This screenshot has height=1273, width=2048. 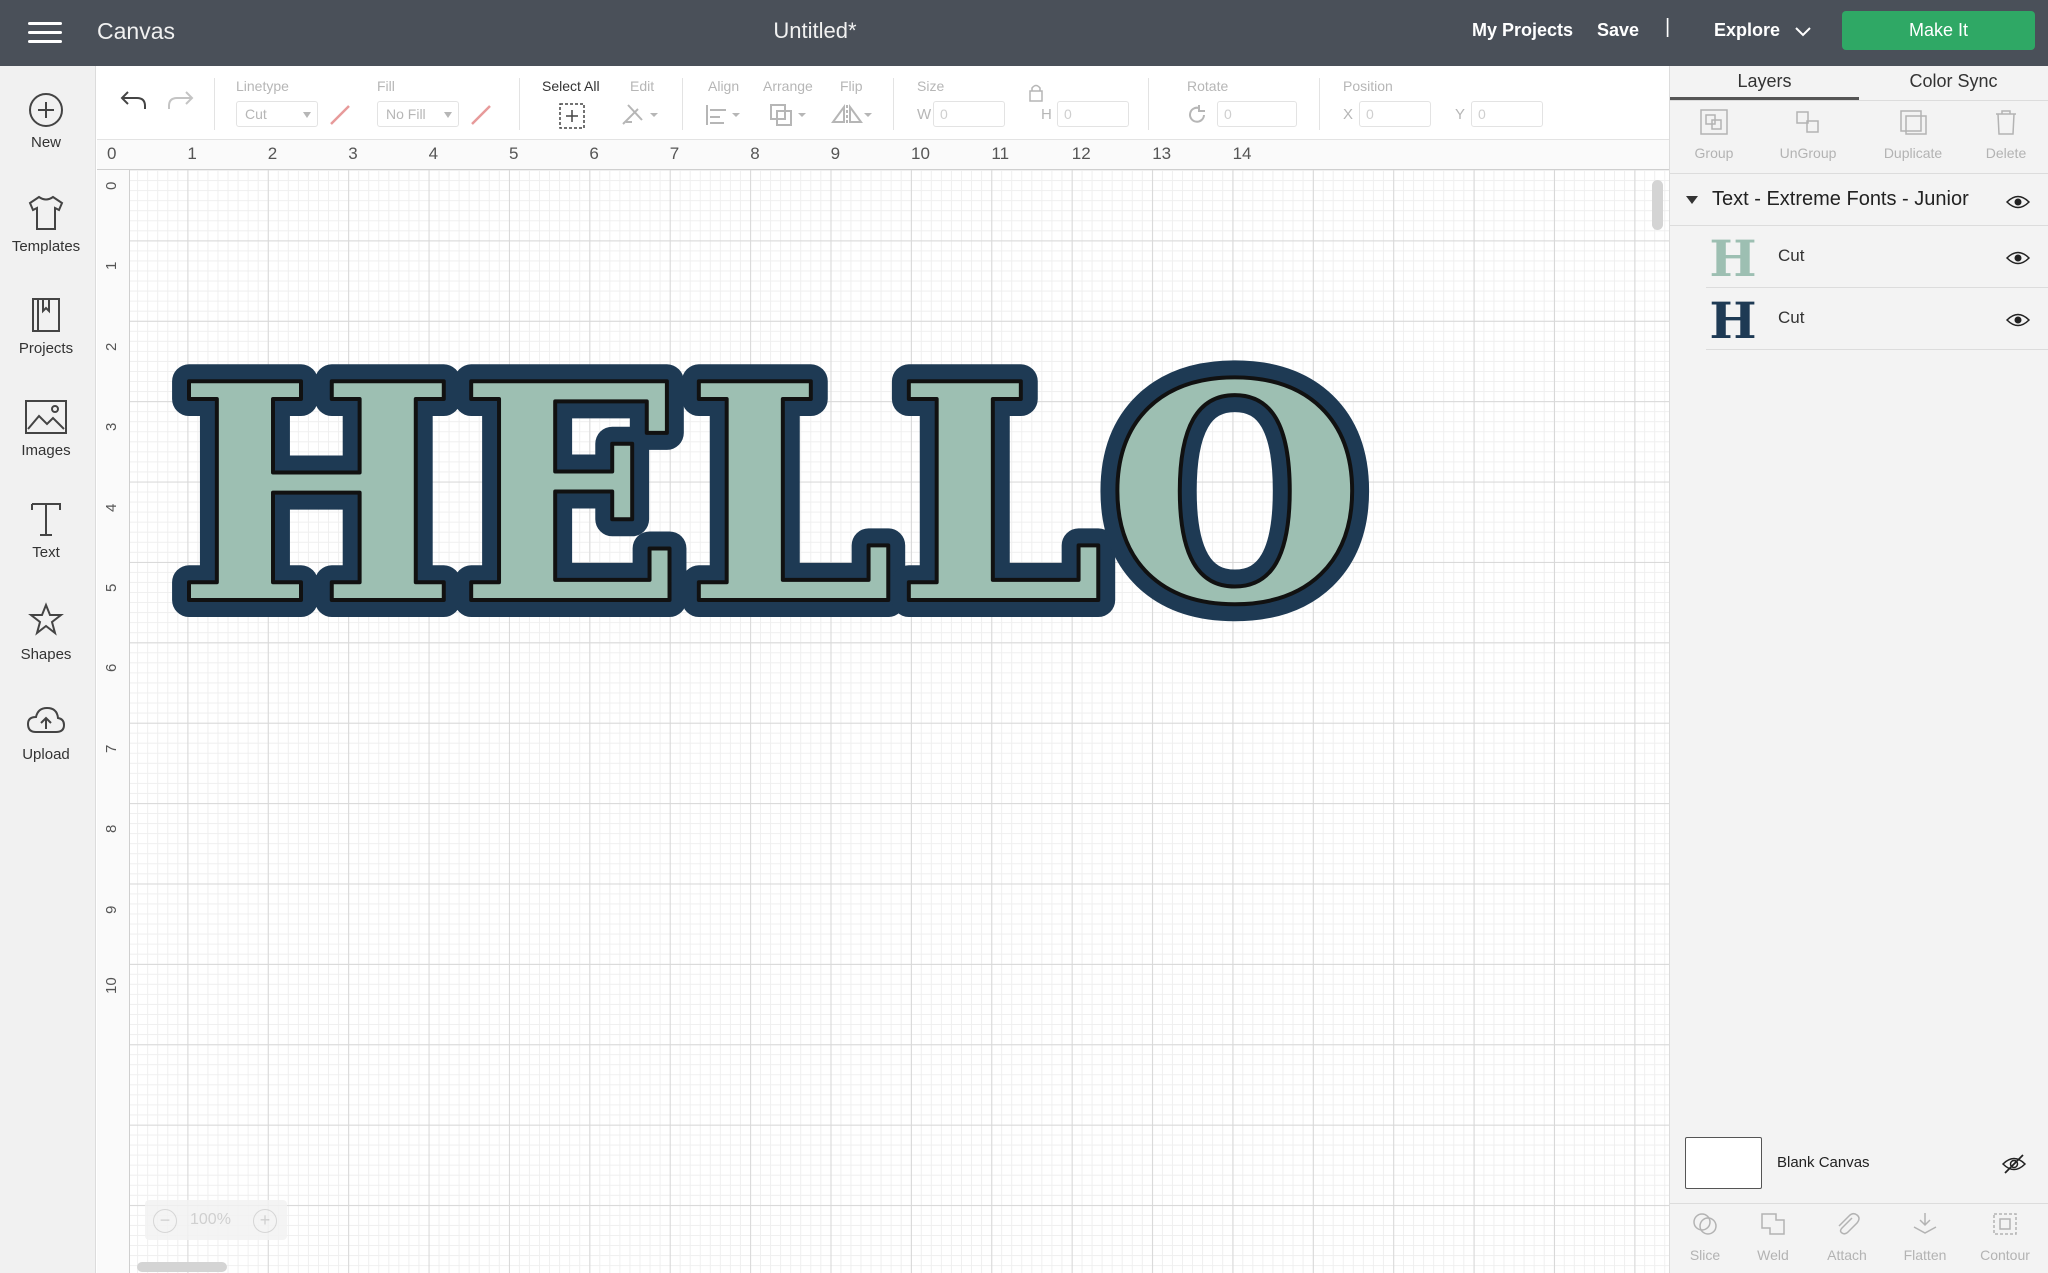 I want to click on sidebar-item-shapes: Shapes, so click(x=46, y=647).